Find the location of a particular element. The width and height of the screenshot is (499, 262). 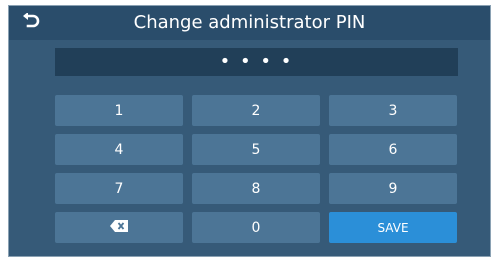

key-2: 2 is located at coordinates (256, 110).